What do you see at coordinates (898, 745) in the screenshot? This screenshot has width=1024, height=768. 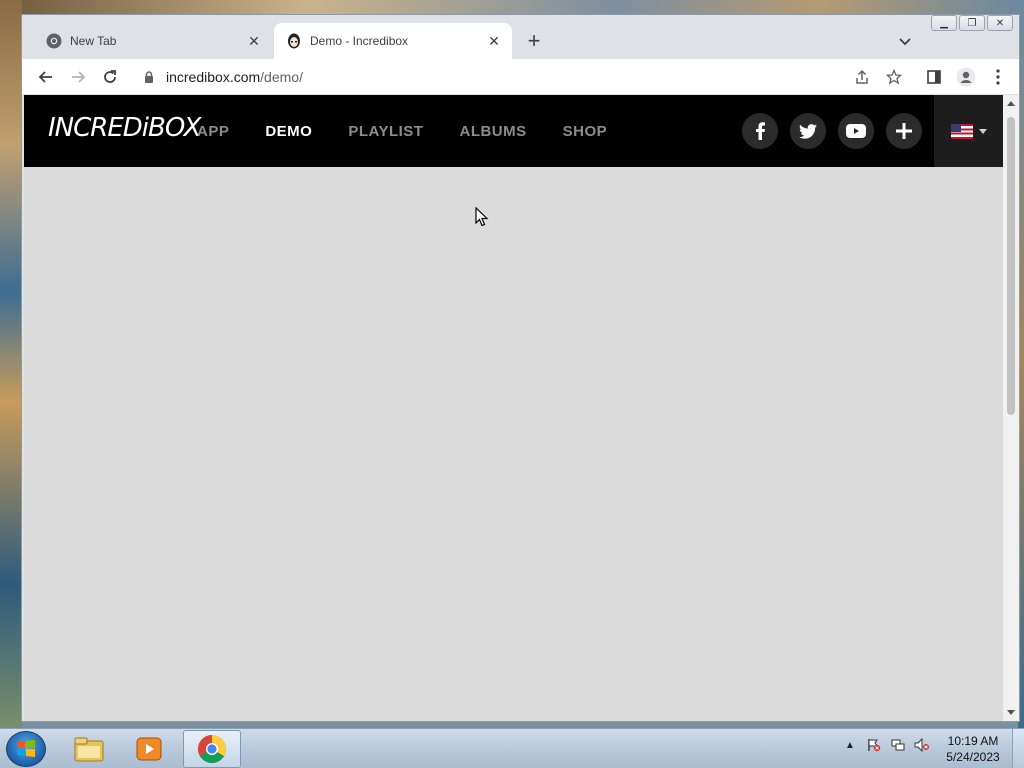 I see `network-icon` at bounding box center [898, 745].